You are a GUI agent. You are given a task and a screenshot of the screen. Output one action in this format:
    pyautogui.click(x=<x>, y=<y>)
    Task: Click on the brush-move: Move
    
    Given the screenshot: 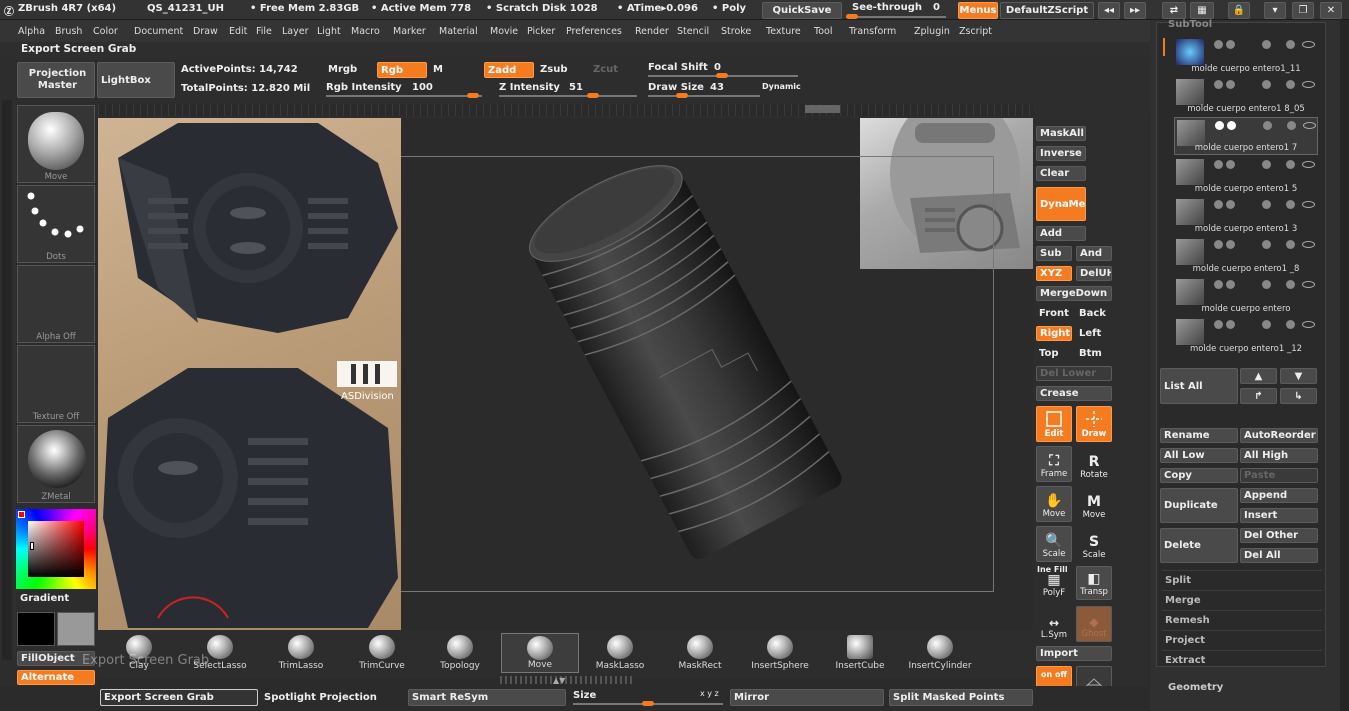 What is the action you would take?
    pyautogui.click(x=540, y=653)
    